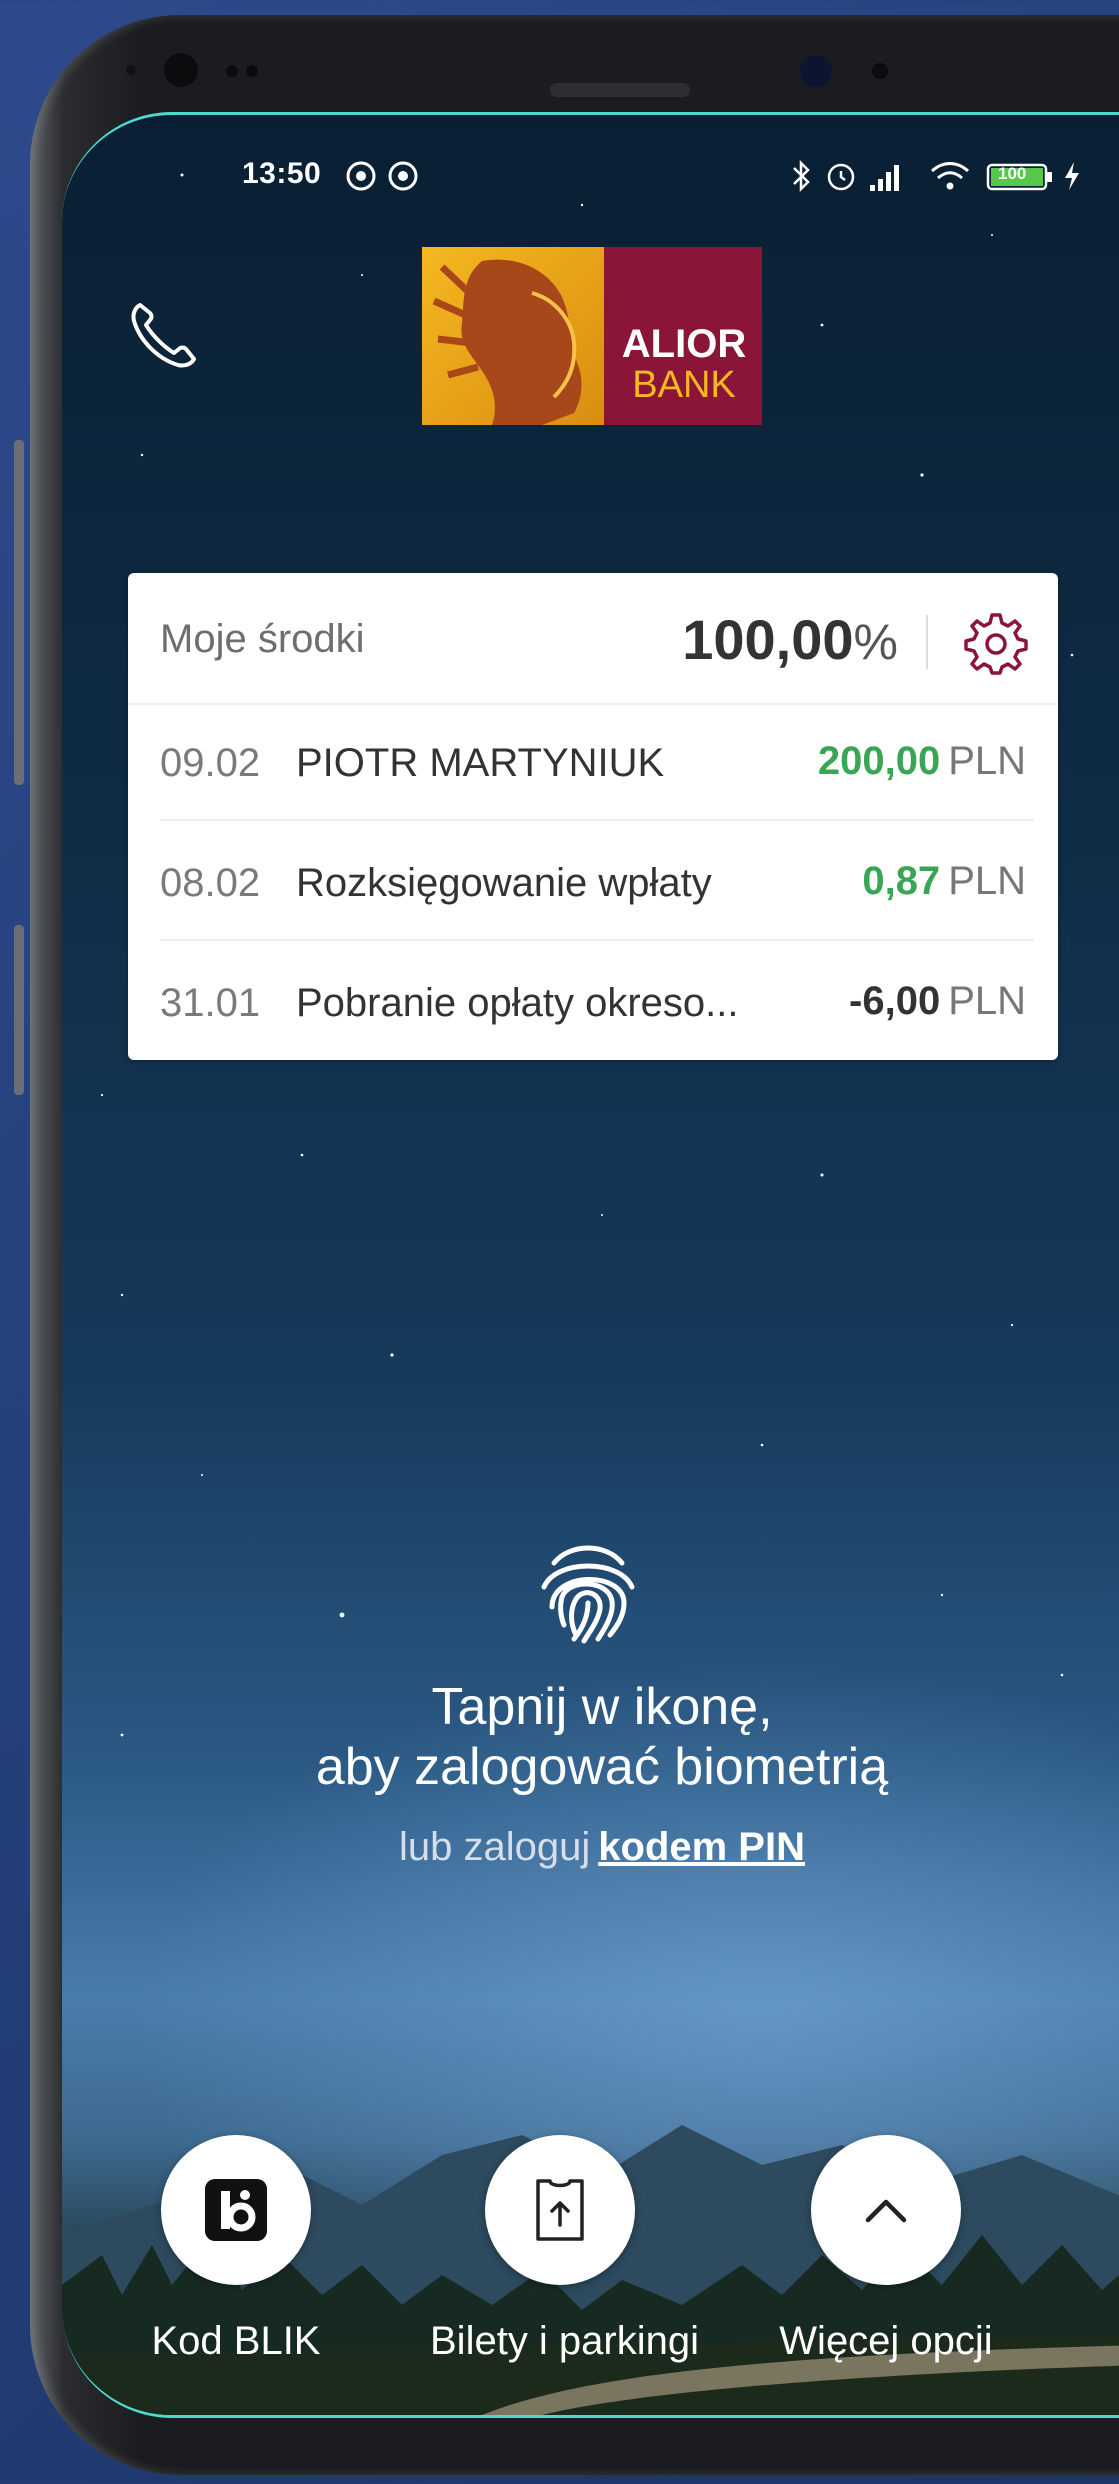 This screenshot has height=2484, width=1119. I want to click on action-label: Kod BLIK, so click(236, 2341).